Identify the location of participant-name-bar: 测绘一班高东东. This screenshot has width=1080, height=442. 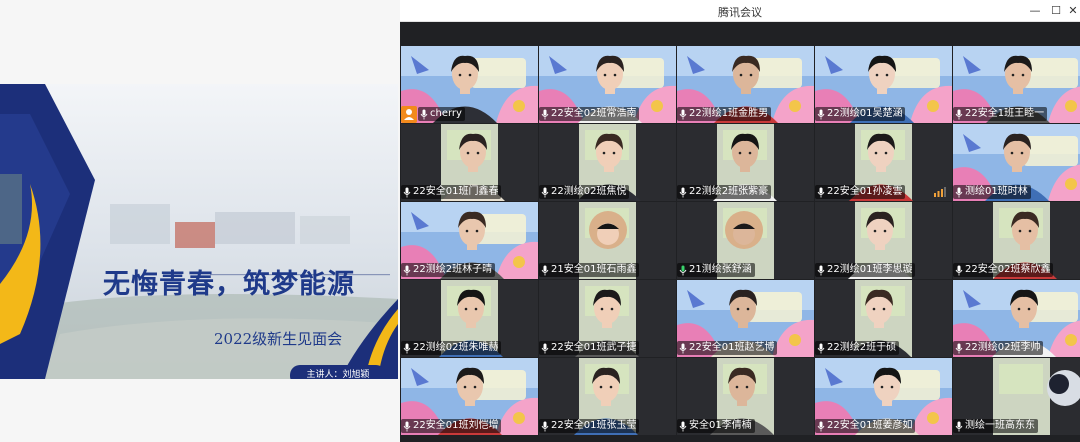
(995, 426).